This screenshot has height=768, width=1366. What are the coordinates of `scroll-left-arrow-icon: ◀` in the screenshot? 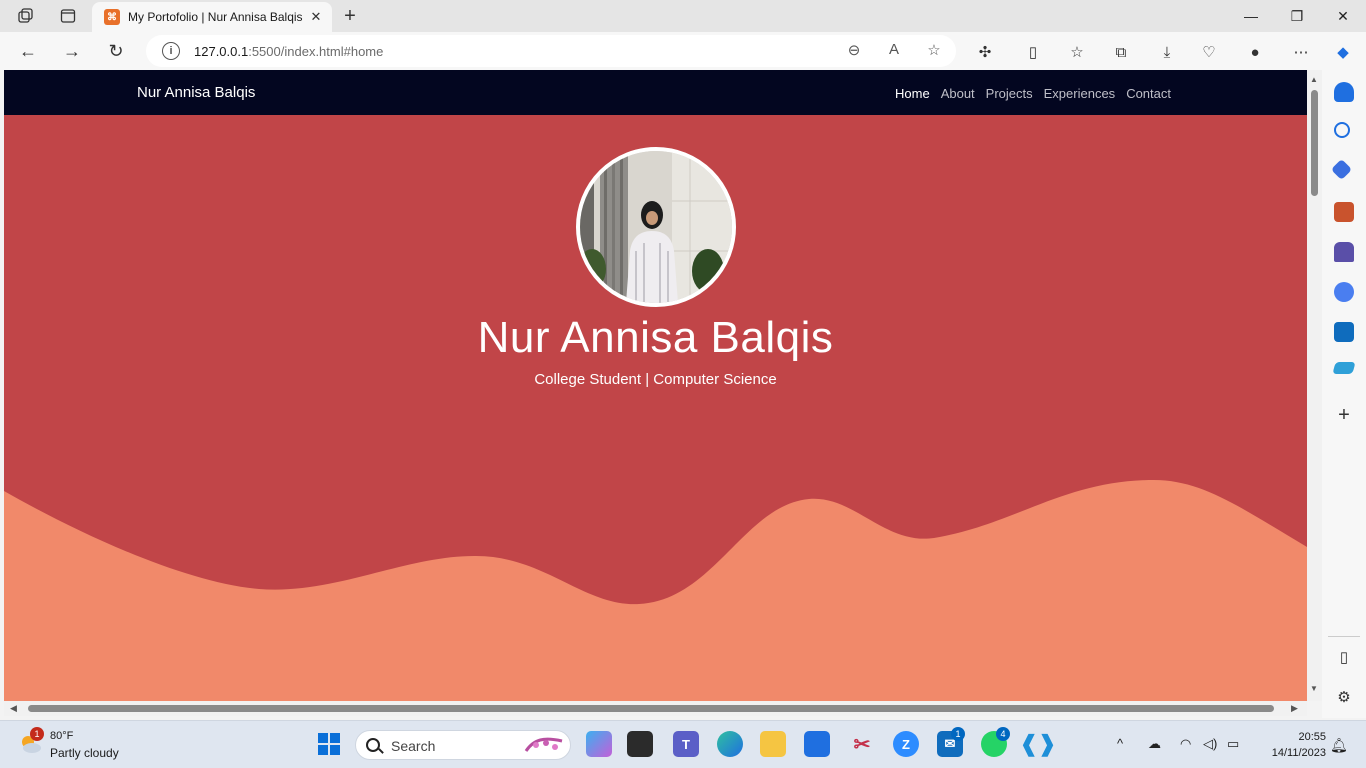 It's located at (13, 708).